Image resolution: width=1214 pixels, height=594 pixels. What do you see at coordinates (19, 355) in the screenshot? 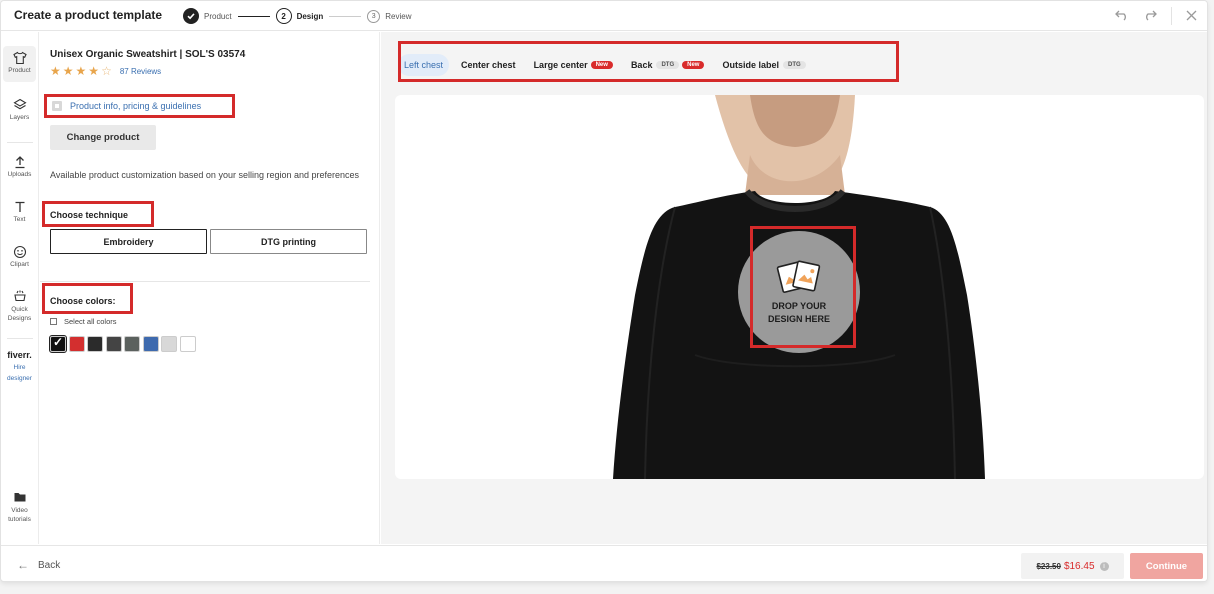
I see `fiverr-logo: fiverr.` at bounding box center [19, 355].